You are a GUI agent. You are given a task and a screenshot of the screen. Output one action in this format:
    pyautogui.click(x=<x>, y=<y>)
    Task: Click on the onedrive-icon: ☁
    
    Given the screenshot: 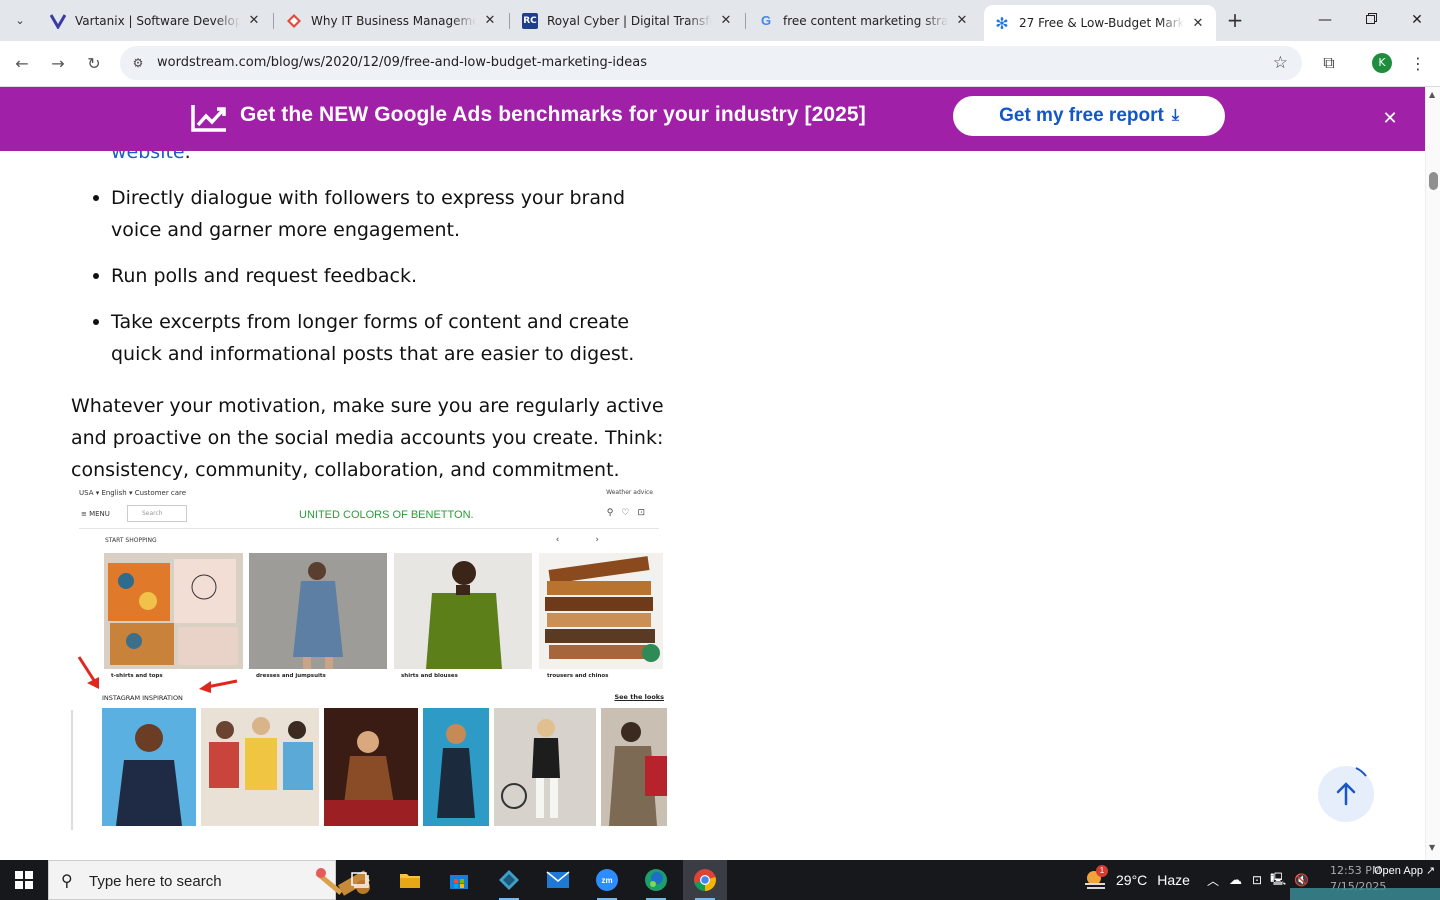 What is the action you would take?
    pyautogui.click(x=1235, y=880)
    